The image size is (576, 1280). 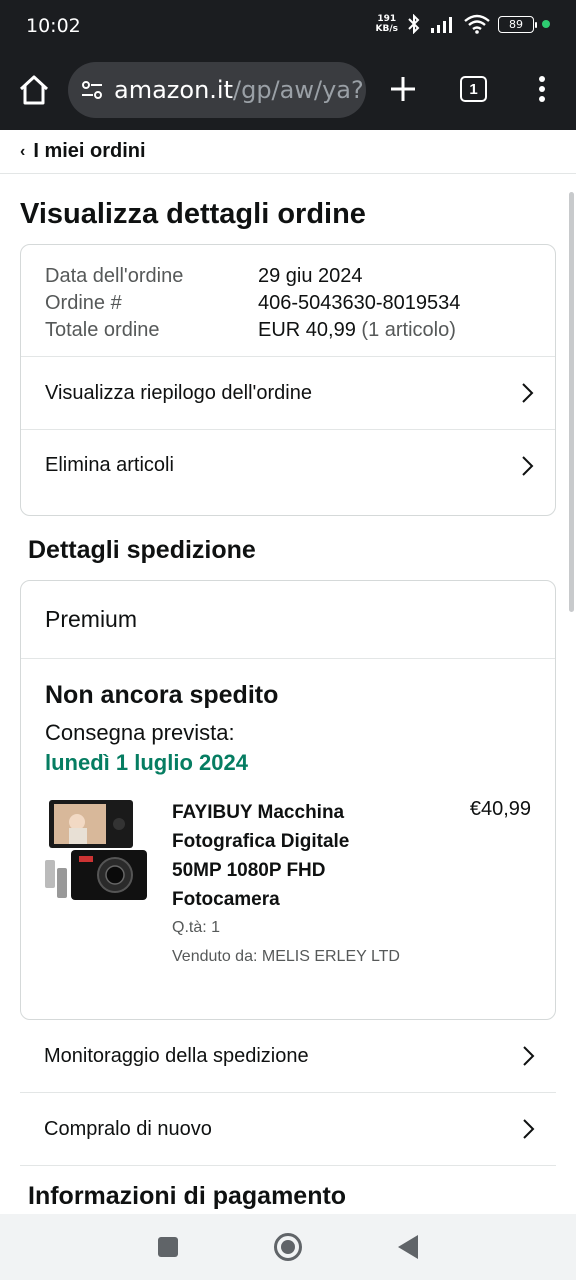 I want to click on order-number-label: Ordine #, so click(x=83, y=303).